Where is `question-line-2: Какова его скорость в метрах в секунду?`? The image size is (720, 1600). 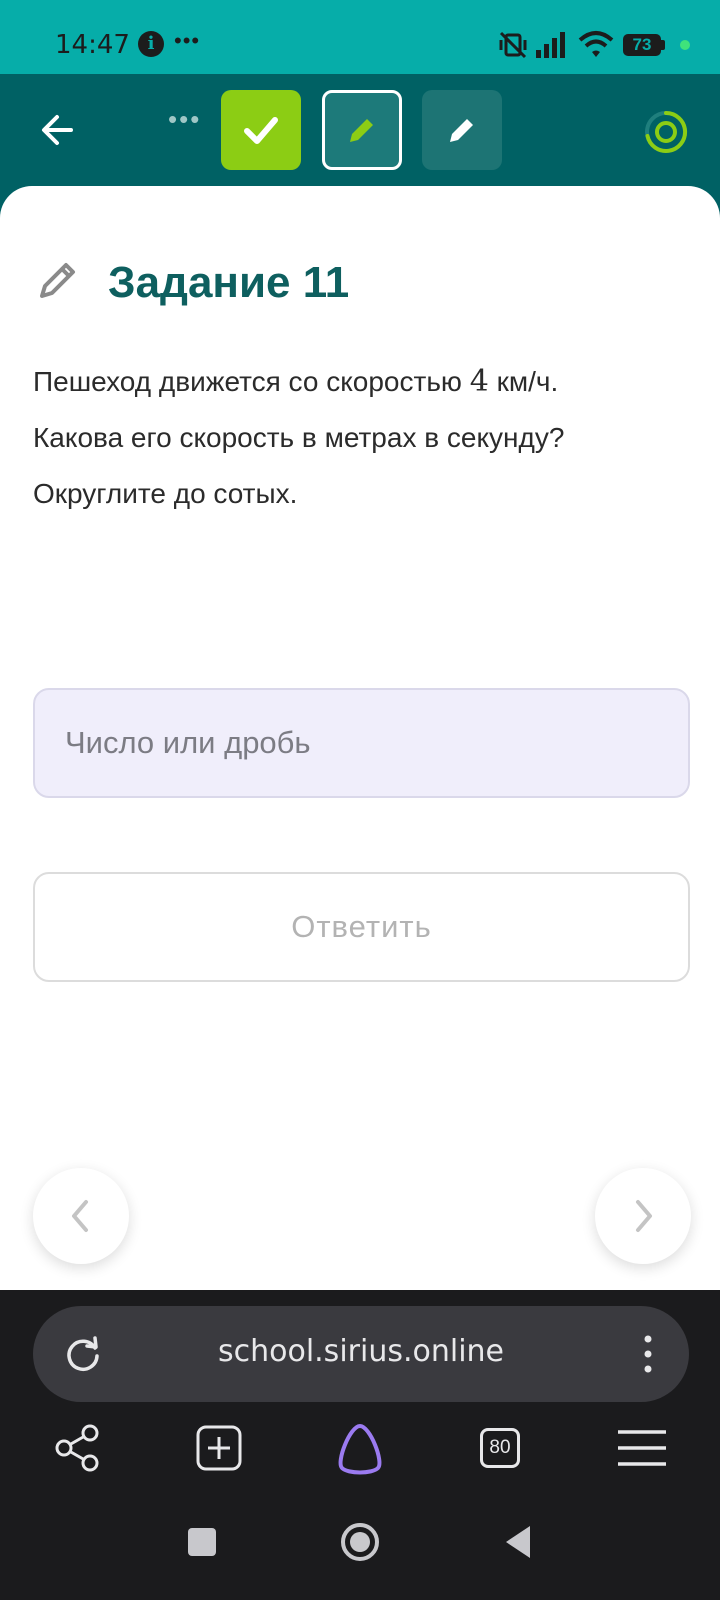 question-line-2: Какова его скорость в метрах в секунду? is located at coordinates (299, 437).